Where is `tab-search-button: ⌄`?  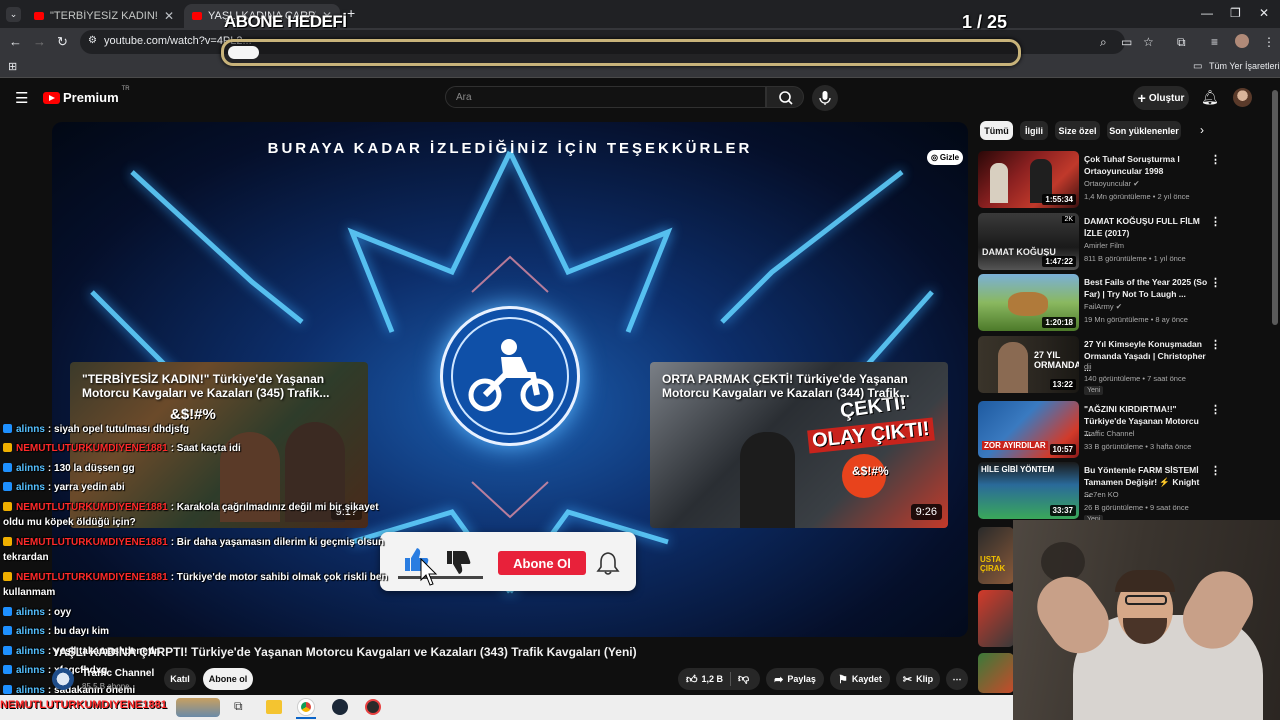
tab-search-button: ⌄ is located at coordinates (13, 14).